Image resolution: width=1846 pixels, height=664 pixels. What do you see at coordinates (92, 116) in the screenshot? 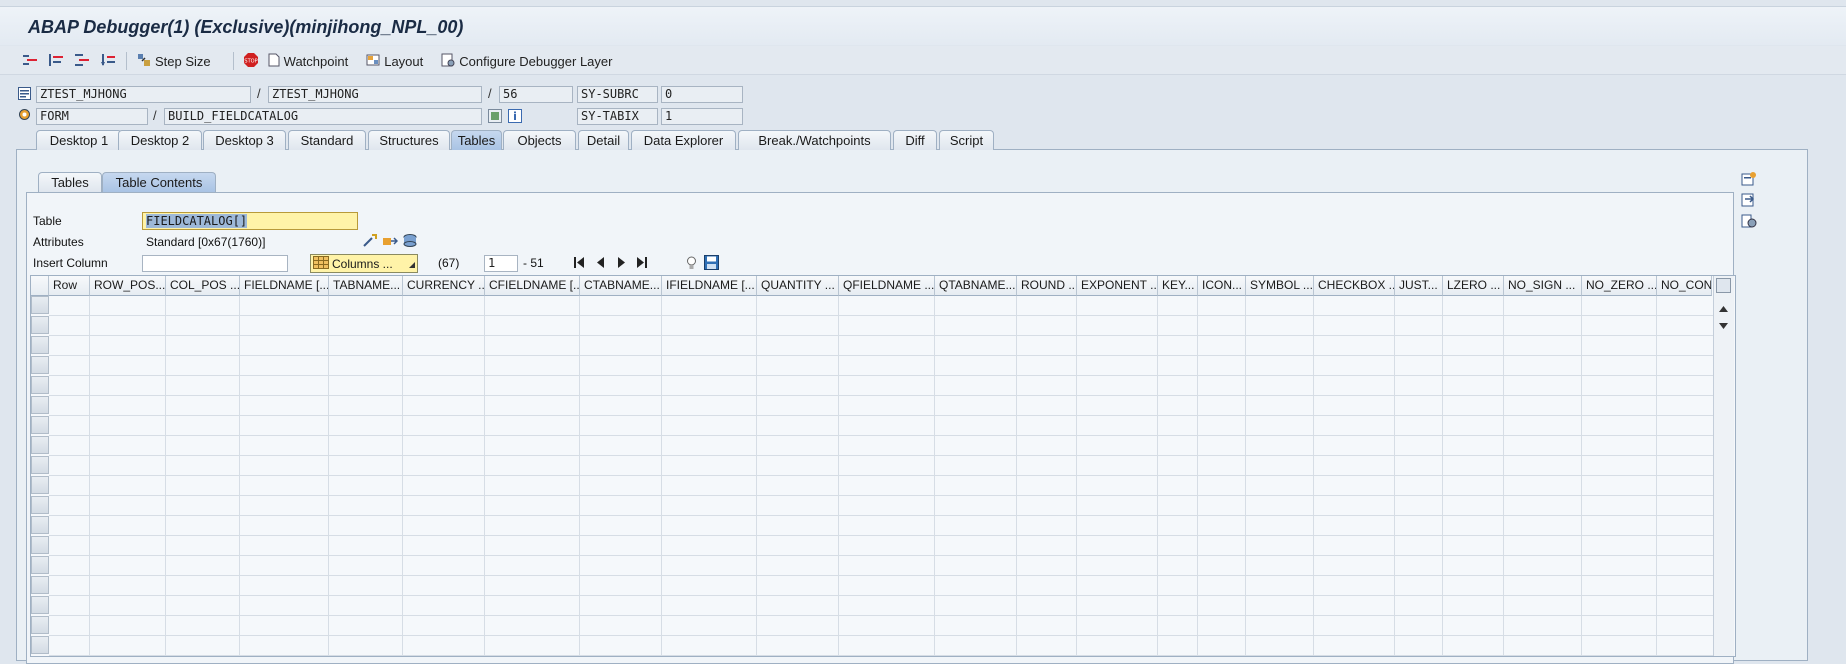
I see `event-type-field: FORM` at bounding box center [92, 116].